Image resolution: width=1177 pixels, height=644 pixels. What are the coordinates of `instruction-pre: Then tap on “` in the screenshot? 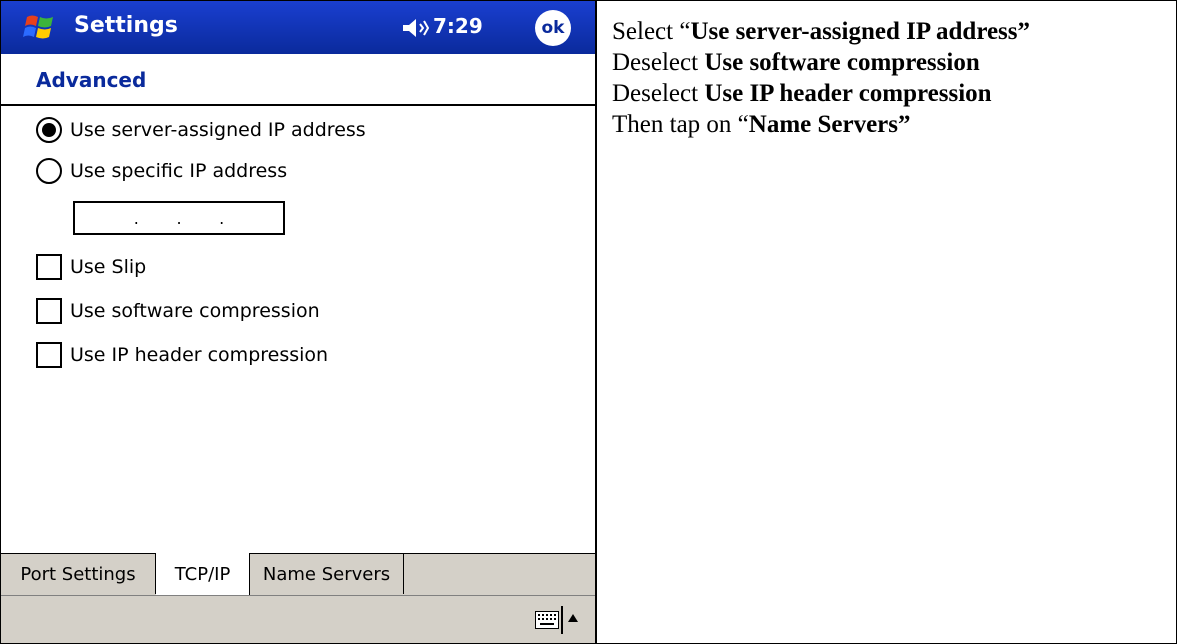 It's located at (680, 124).